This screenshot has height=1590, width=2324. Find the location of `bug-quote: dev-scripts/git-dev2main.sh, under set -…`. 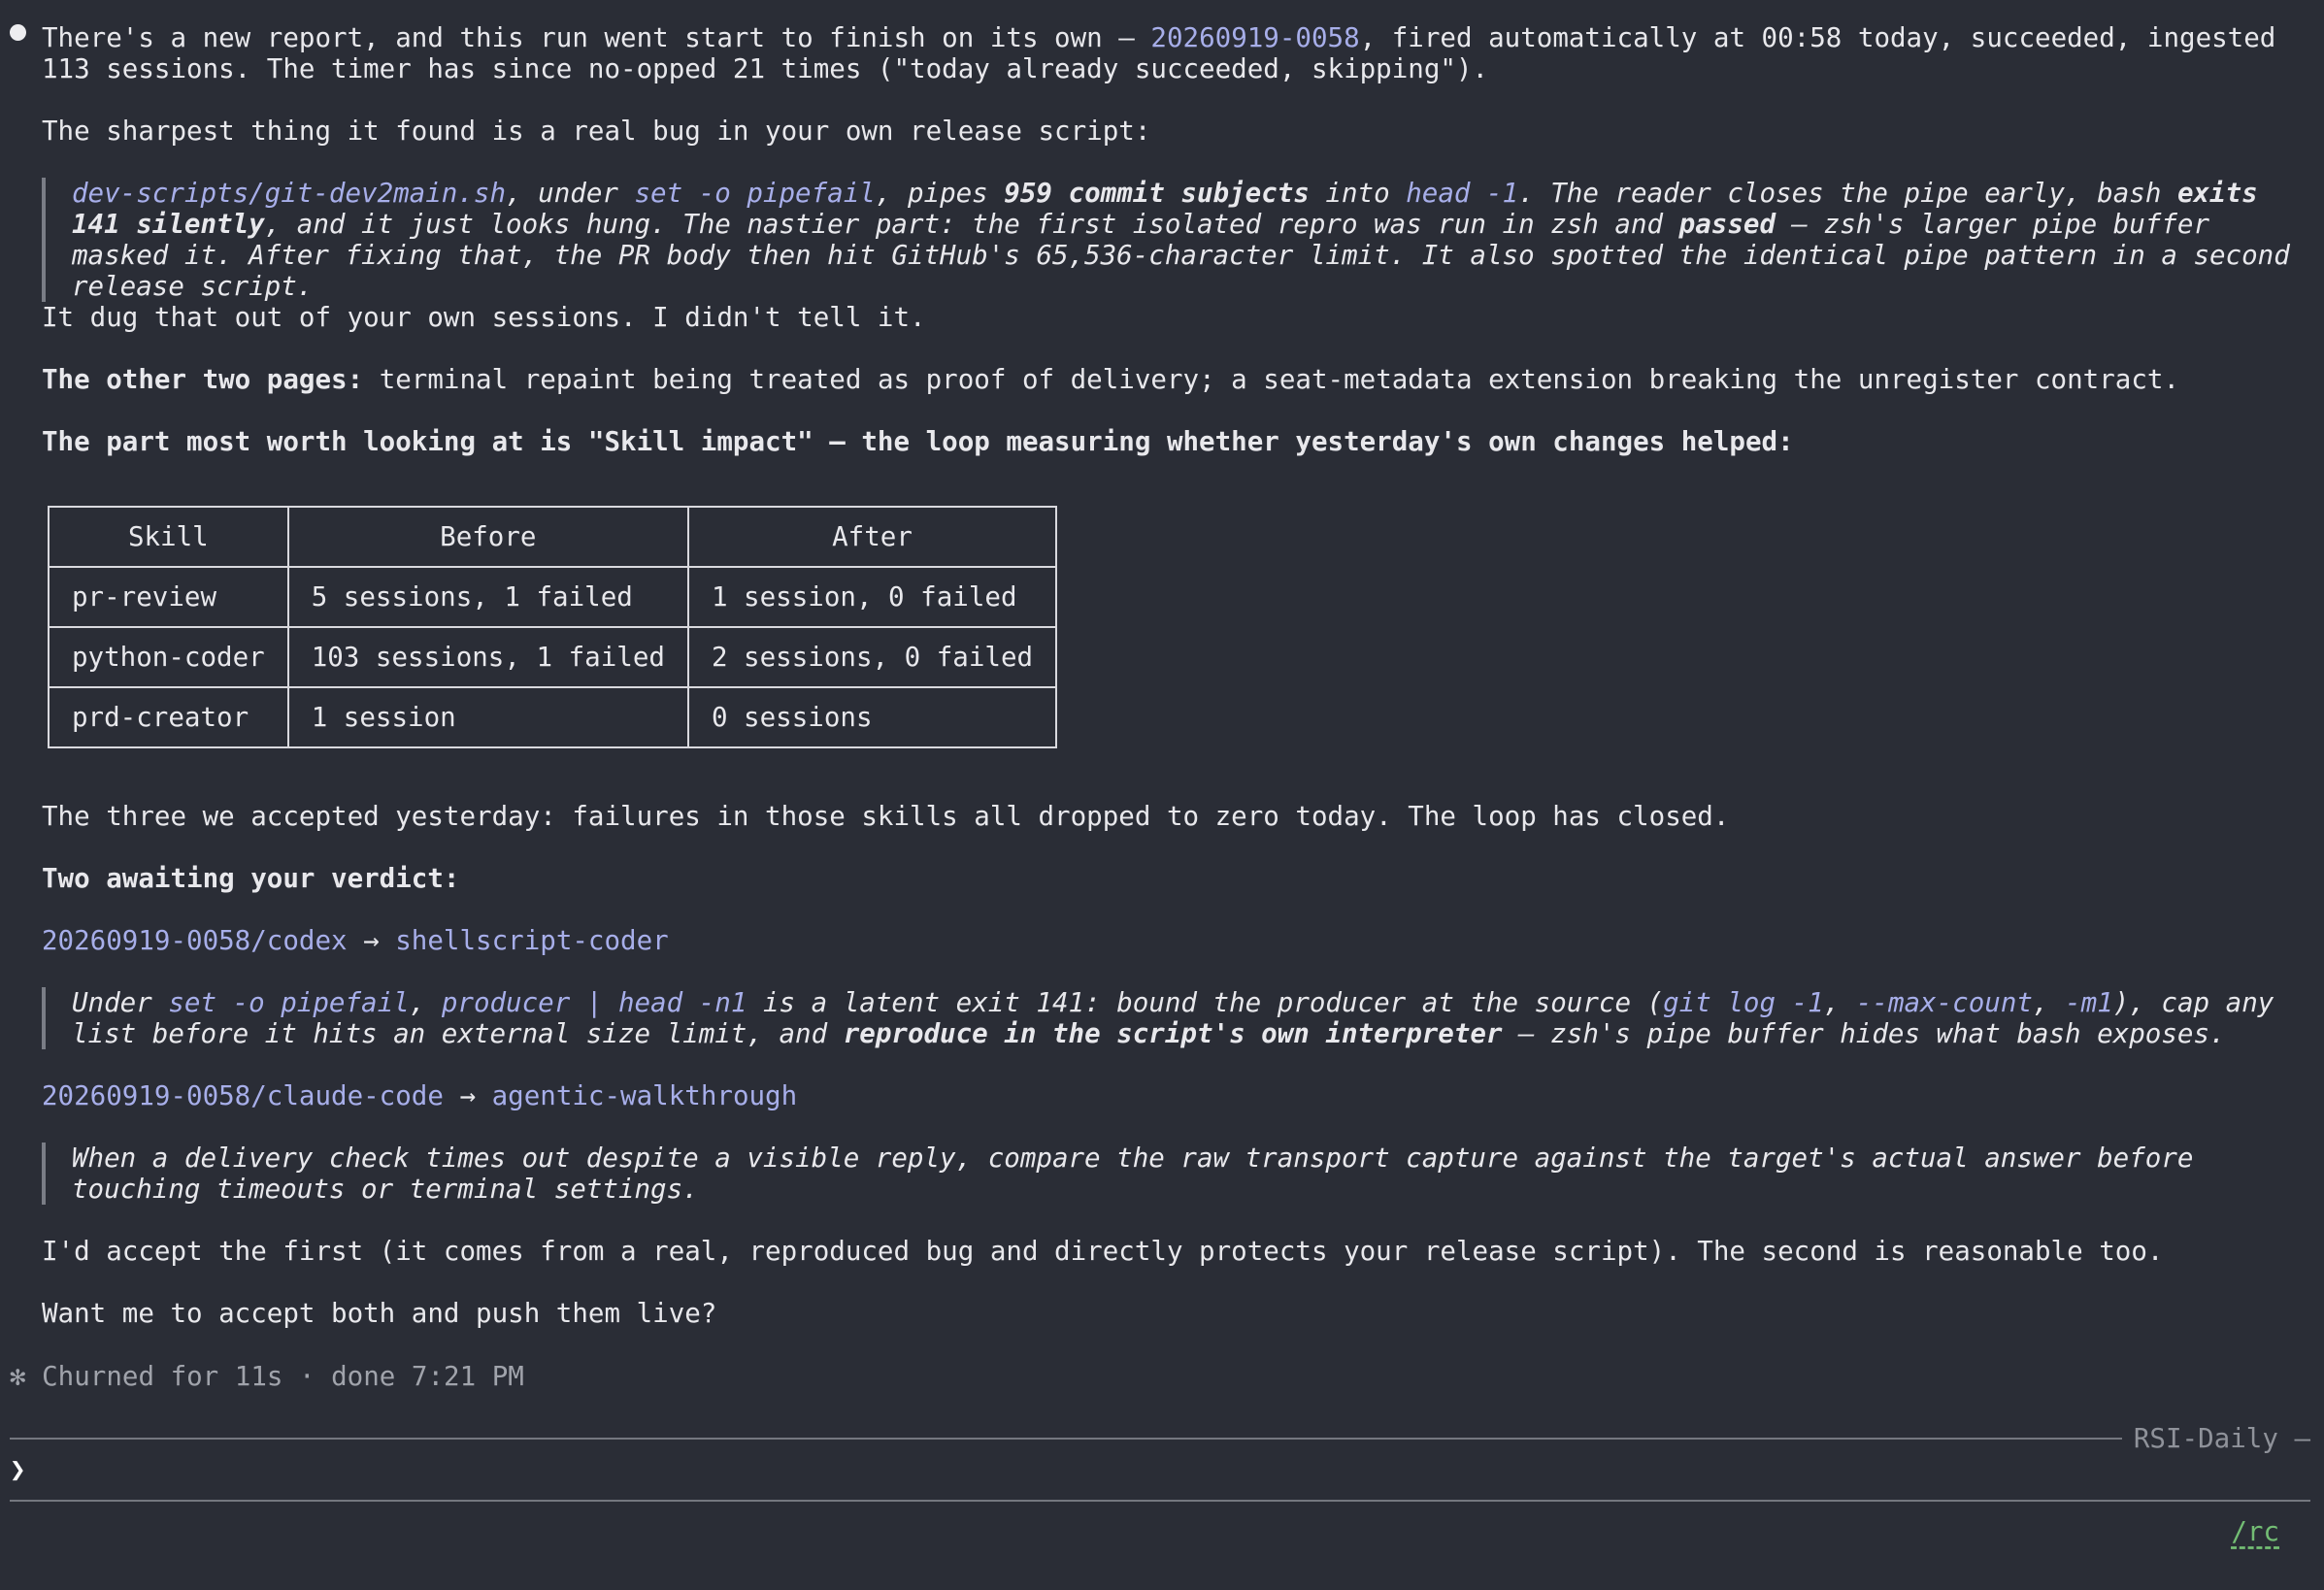

bug-quote: dev-scripts/git-dev2main.sh, under set -… is located at coordinates (1179, 240).